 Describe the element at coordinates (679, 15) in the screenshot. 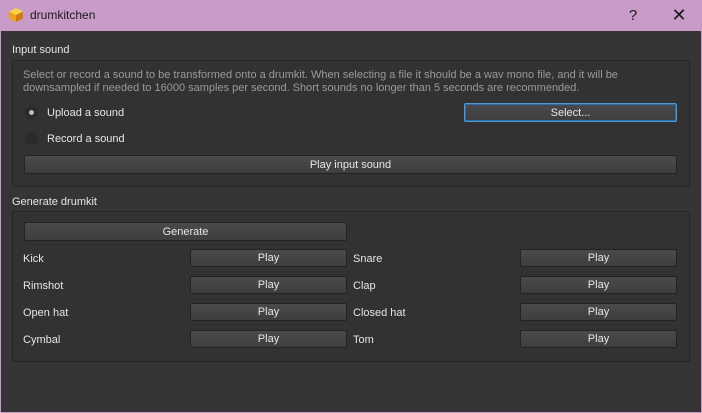

I see `close-button: ✕` at that location.